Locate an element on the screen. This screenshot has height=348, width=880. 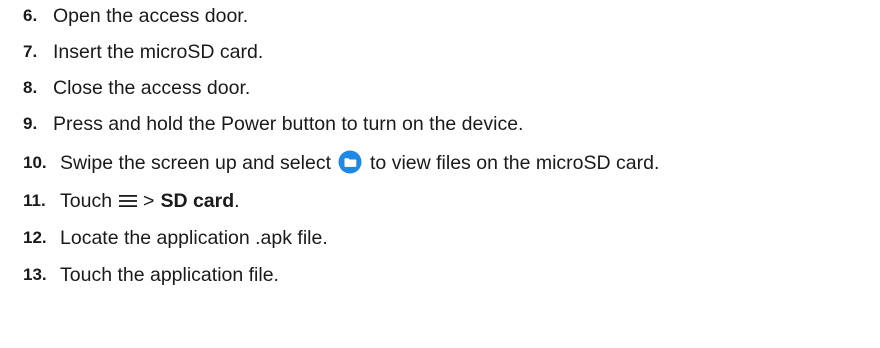
step-number: 6. is located at coordinates (30, 15).